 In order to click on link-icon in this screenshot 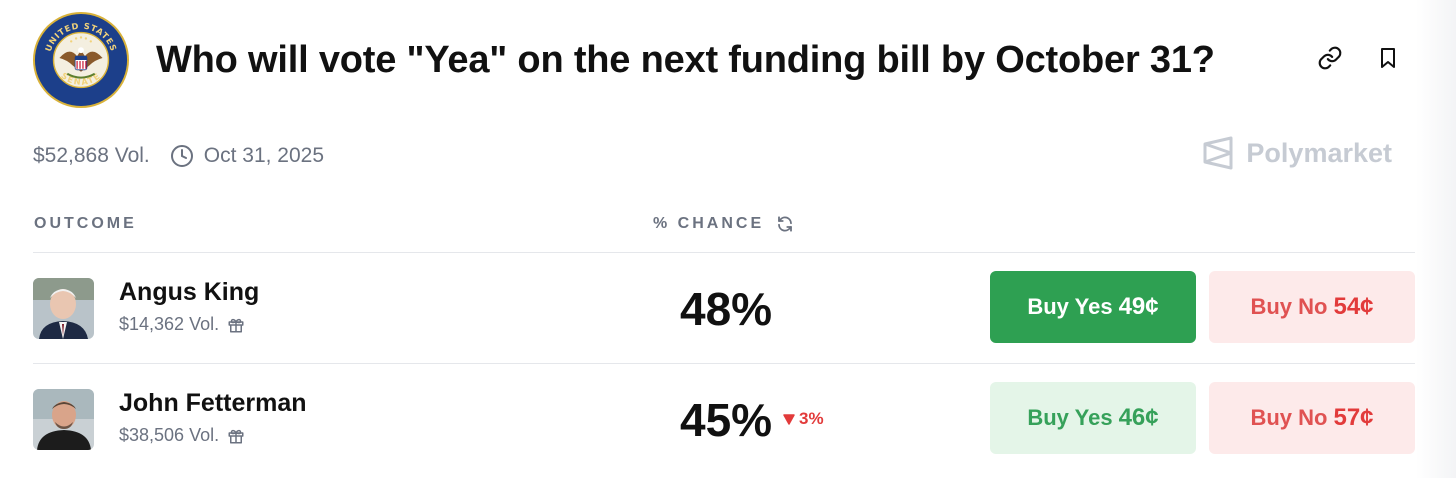, I will do `click(1330, 58)`.